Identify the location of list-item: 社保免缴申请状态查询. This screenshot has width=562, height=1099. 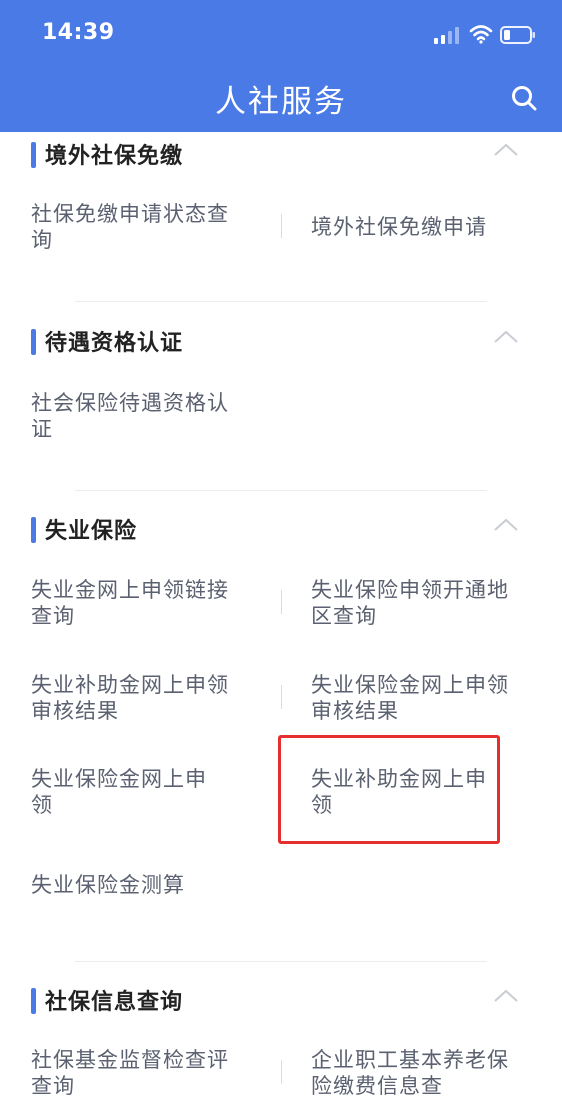
(131, 227).